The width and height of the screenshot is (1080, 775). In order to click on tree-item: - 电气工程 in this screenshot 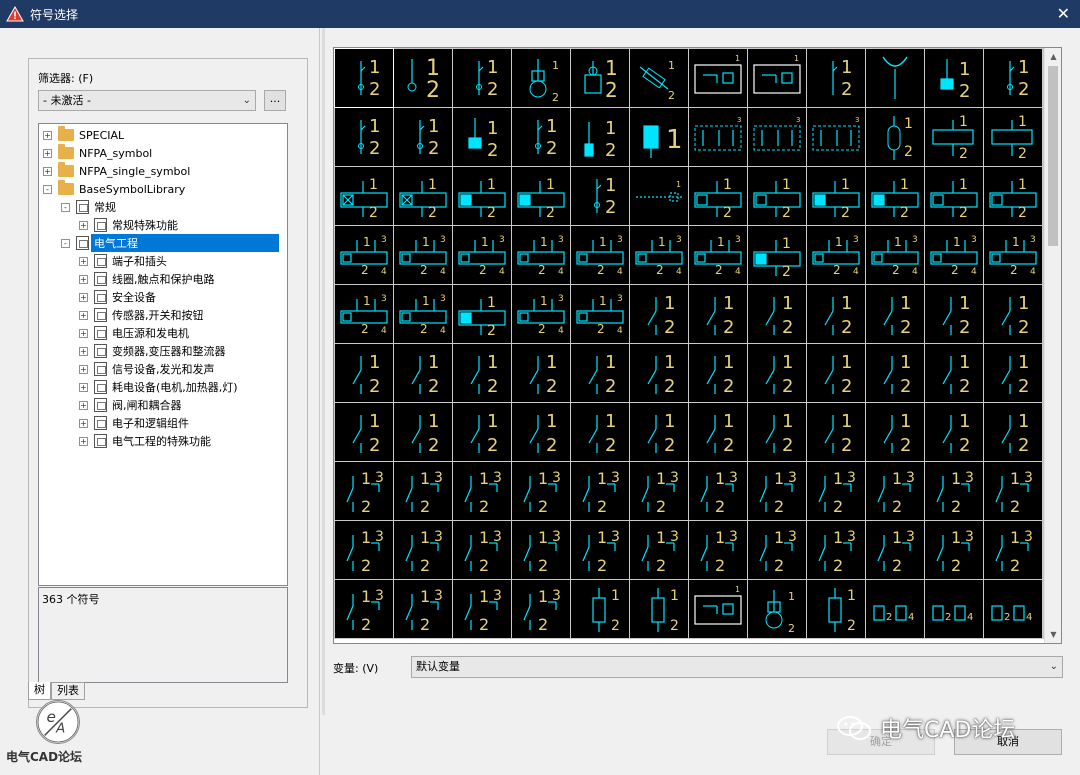, I will do `click(170, 243)`.